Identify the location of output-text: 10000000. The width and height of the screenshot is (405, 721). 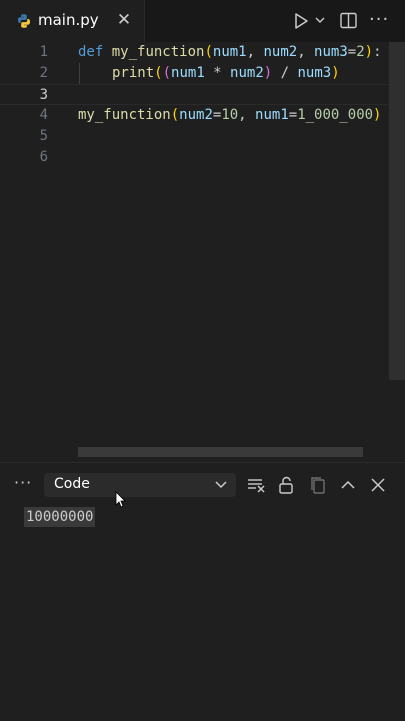
(60, 517).